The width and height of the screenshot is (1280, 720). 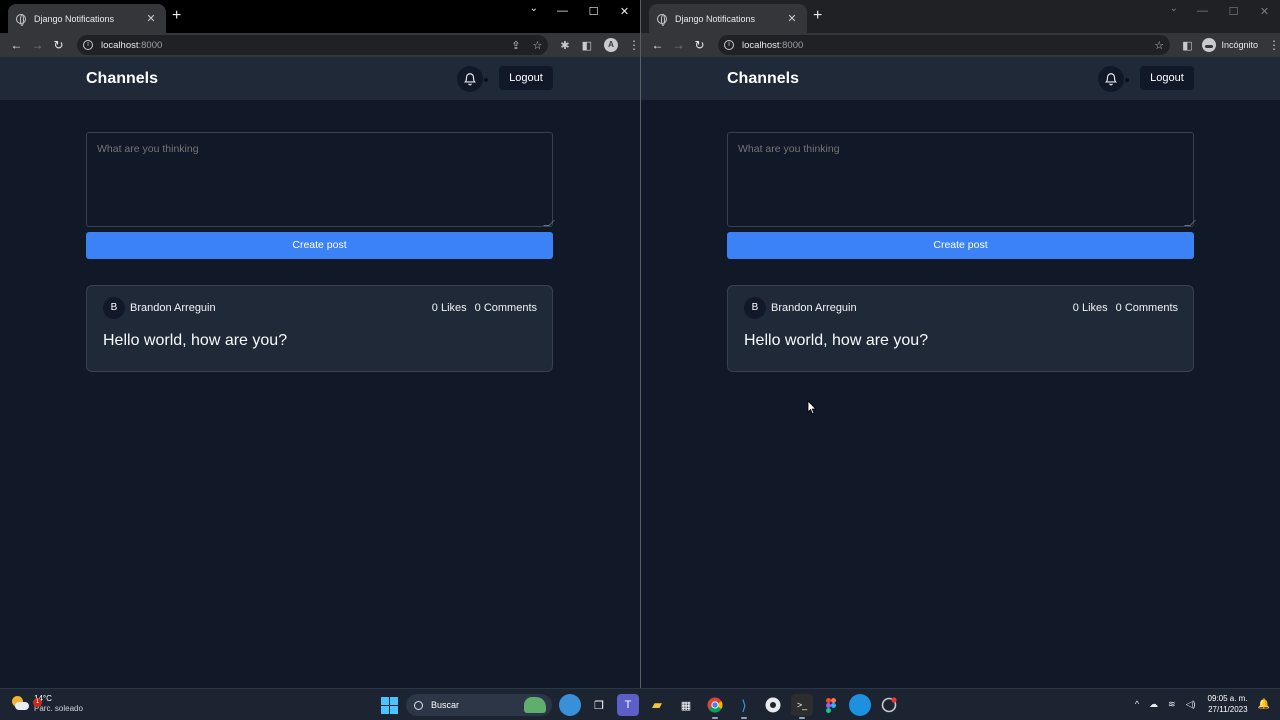 What do you see at coordinates (445, 705) in the screenshot?
I see `search-label: Buscar` at bounding box center [445, 705].